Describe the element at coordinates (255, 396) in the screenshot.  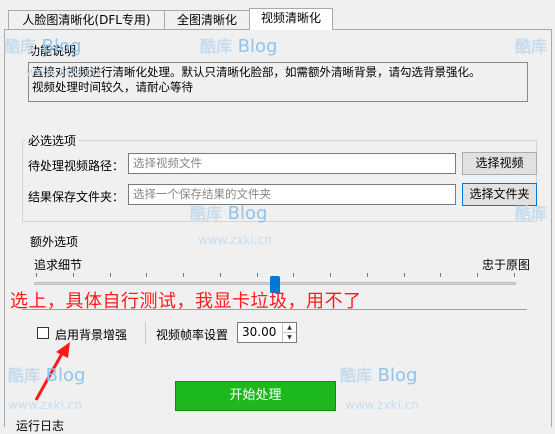
I see `start-processing-button: 开始处理` at that location.